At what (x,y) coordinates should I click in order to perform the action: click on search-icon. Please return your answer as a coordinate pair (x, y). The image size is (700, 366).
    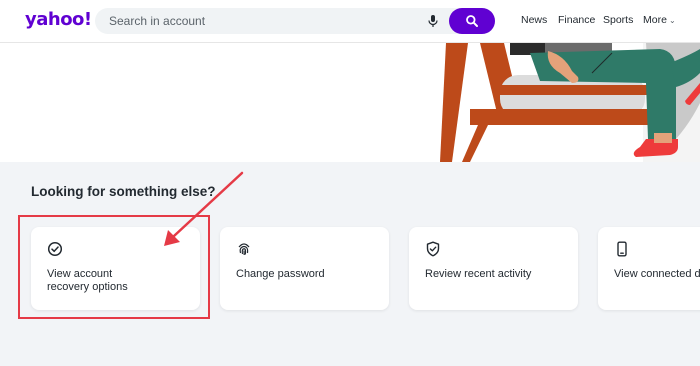
    Looking at the image, I should click on (472, 21).